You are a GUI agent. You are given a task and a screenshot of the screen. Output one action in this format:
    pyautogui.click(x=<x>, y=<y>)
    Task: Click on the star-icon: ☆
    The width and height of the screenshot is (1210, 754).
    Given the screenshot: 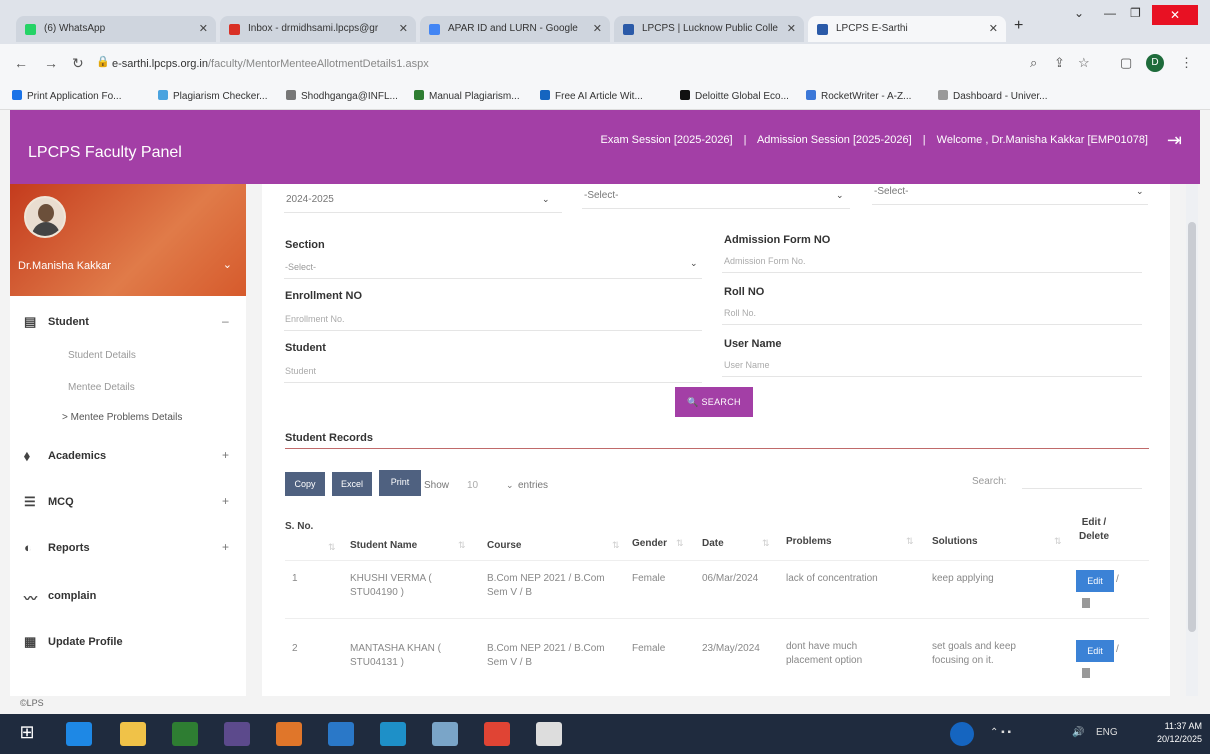 What is the action you would take?
    pyautogui.click(x=1084, y=63)
    